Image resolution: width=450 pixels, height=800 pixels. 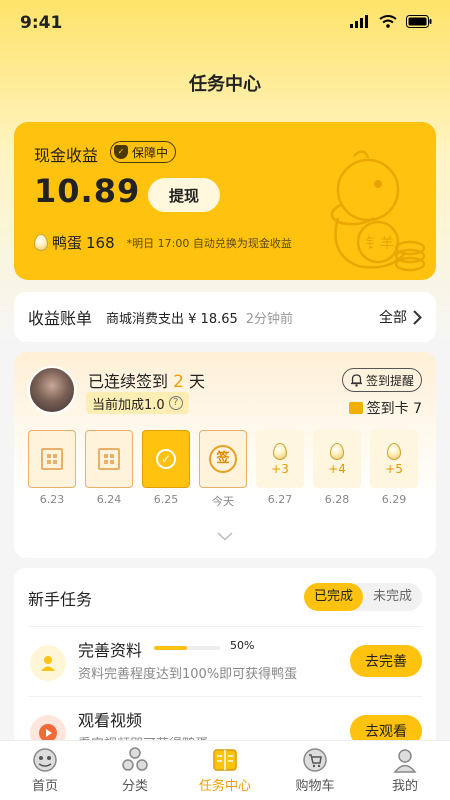 I want to click on user-icon, so click(x=48, y=663).